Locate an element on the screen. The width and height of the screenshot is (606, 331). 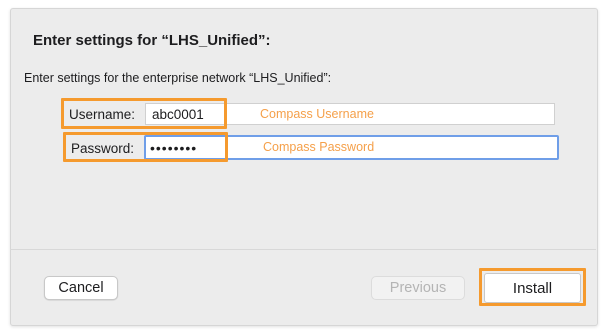
username-highlight is located at coordinates (144, 113).